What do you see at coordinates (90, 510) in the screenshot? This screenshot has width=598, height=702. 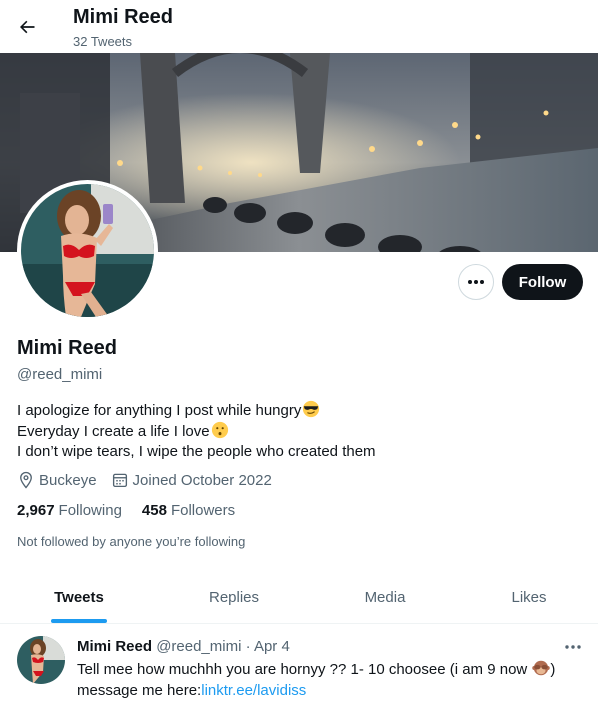 I see `following-label: Following` at bounding box center [90, 510].